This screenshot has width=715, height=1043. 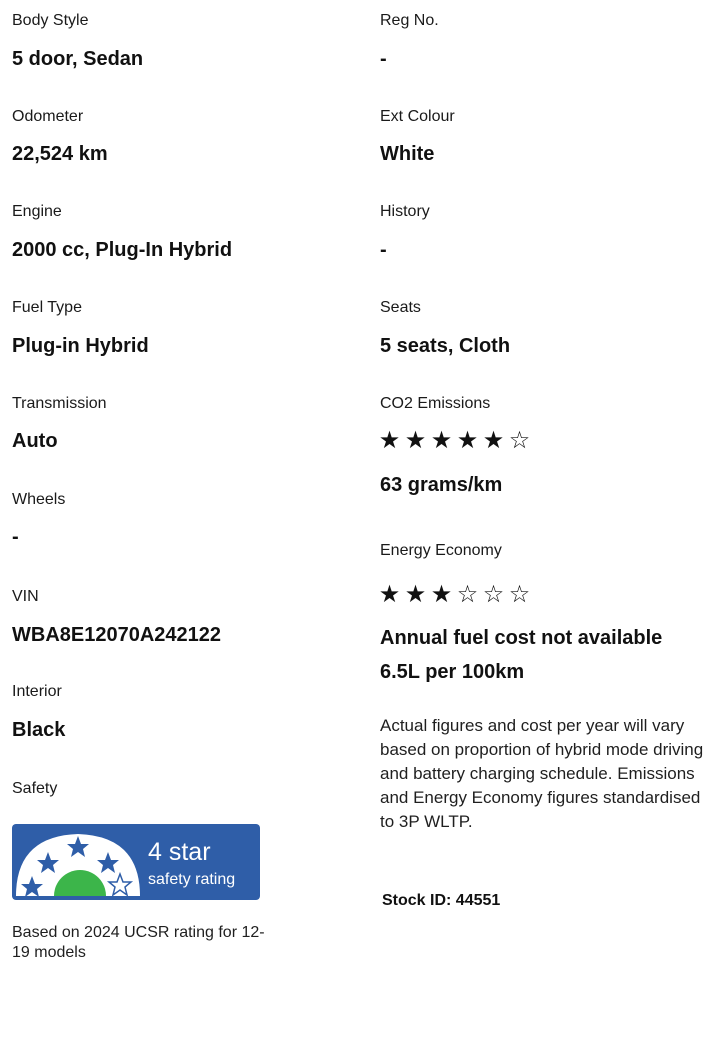 What do you see at coordinates (452, 672) in the screenshot?
I see `fuel-consumption: 6.5L per 100km` at bounding box center [452, 672].